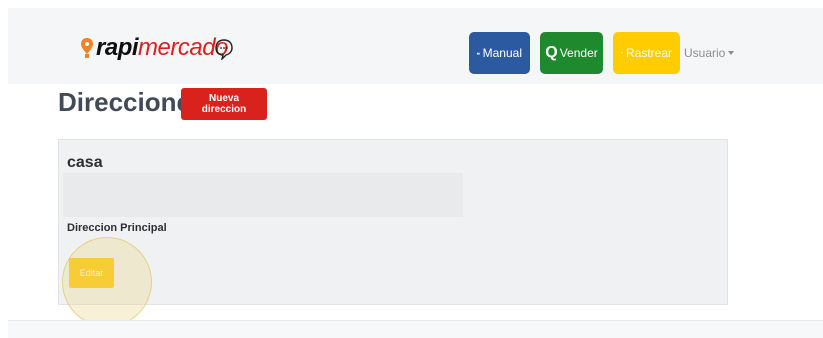 This screenshot has height=338, width=823. I want to click on vender-button: Q Vender, so click(571, 53).